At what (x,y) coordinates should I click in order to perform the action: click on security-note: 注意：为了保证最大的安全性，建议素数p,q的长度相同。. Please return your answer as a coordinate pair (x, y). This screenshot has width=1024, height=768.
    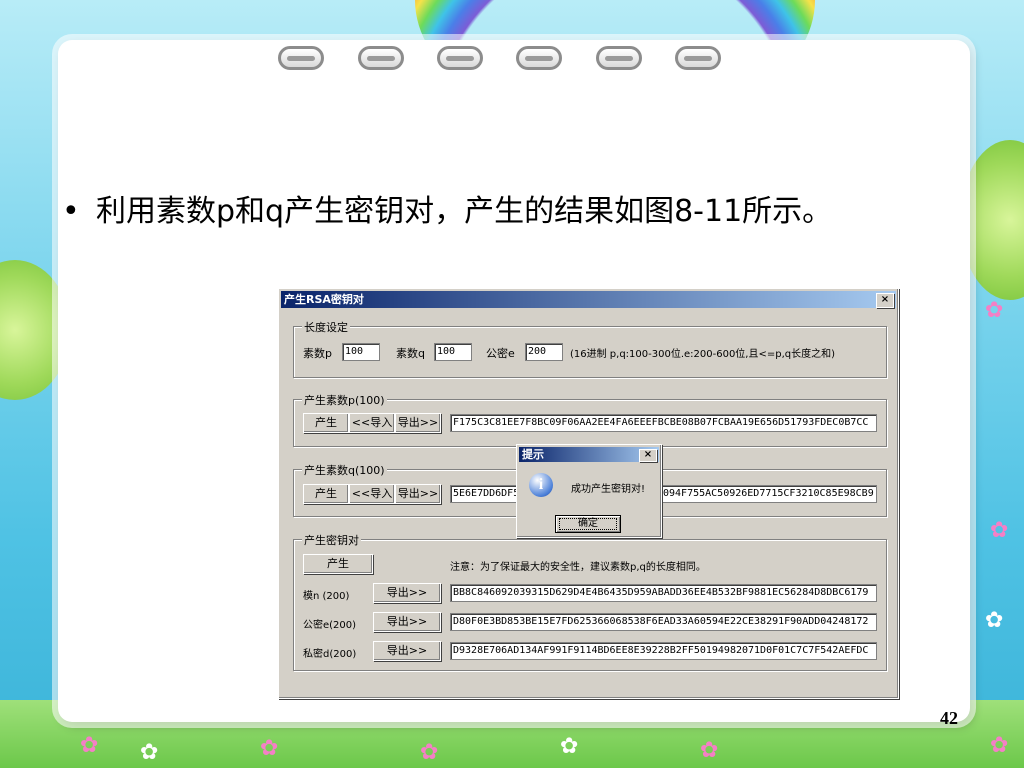
    Looking at the image, I should click on (578, 567).